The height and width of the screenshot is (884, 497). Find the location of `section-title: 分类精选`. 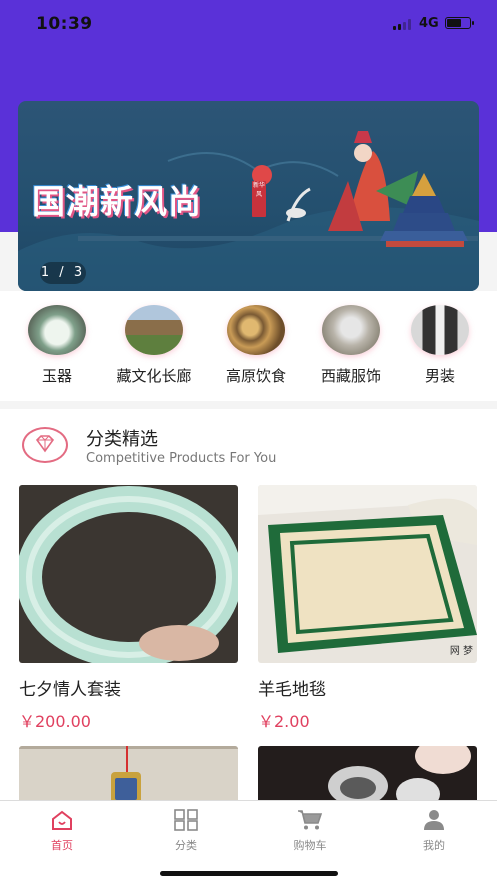

section-title: 分类精选 is located at coordinates (122, 439).